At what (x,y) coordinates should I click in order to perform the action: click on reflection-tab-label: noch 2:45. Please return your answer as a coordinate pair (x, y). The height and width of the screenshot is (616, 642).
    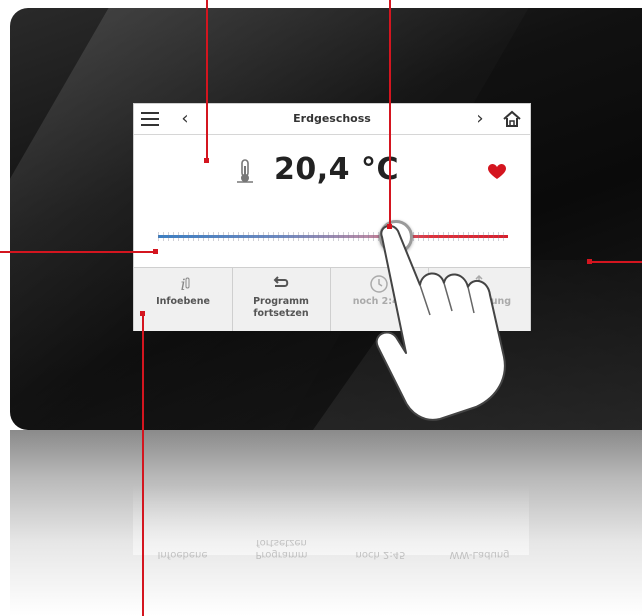
    Looking at the image, I should click on (380, 554).